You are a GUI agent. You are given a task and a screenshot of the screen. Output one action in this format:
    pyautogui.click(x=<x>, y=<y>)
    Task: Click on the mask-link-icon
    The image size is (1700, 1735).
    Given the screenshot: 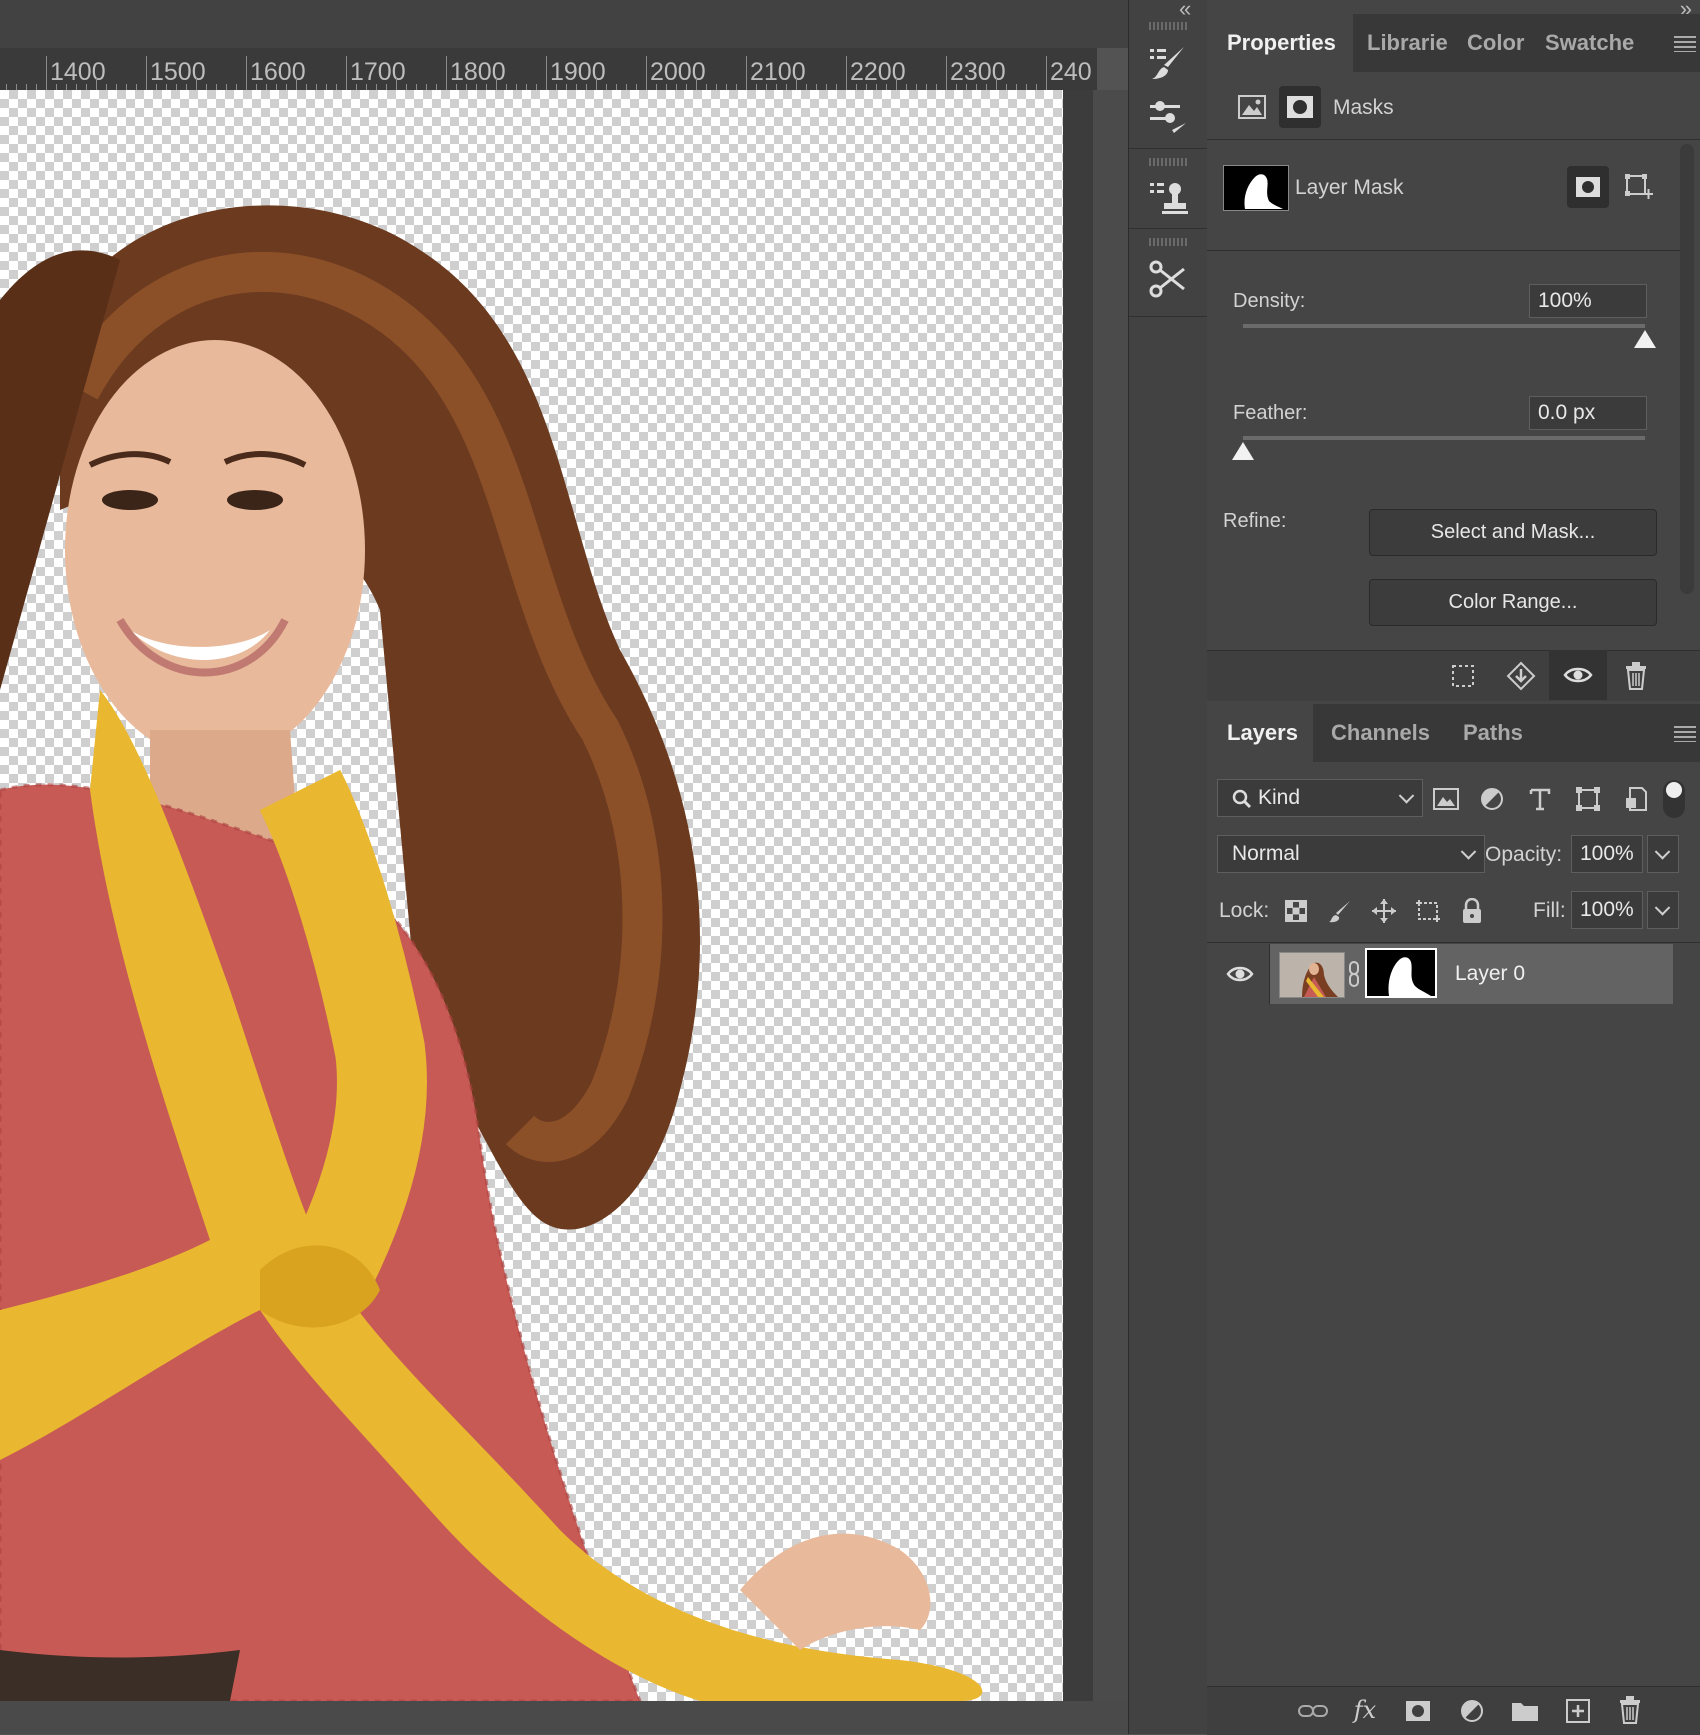 What is the action you would take?
    pyautogui.click(x=1354, y=974)
    